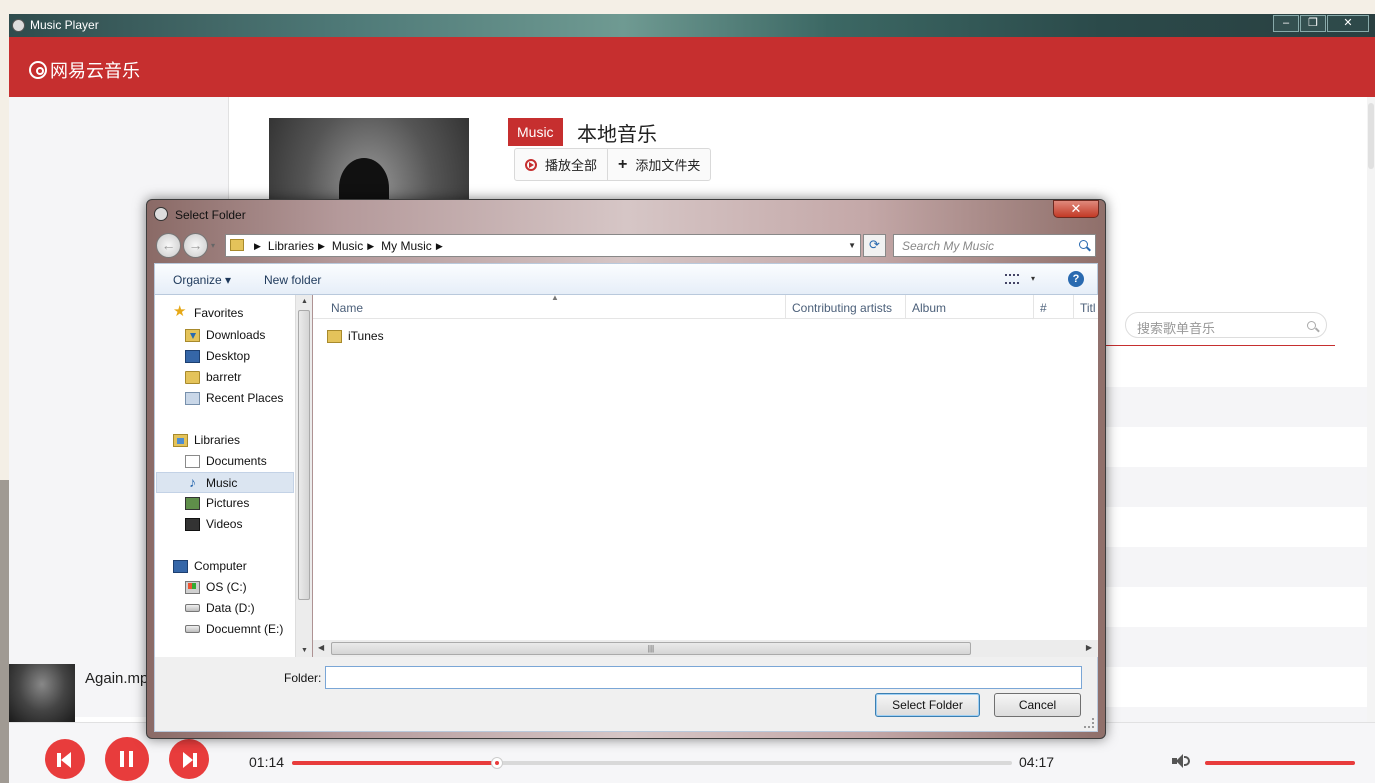 The height and width of the screenshot is (783, 1375). What do you see at coordinates (929, 308) in the screenshot?
I see `column-album: Album` at bounding box center [929, 308].